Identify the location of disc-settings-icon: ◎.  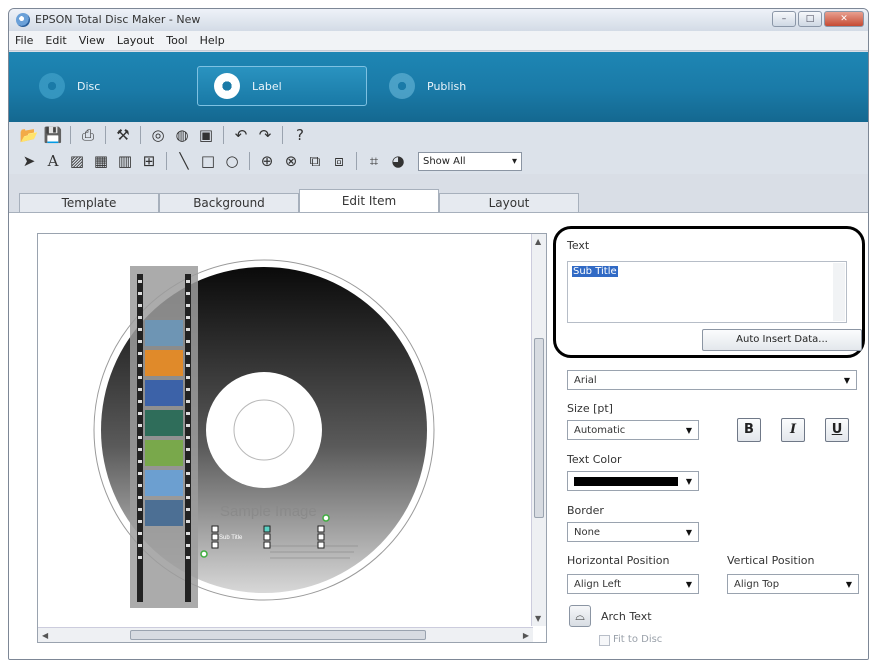
(158, 135).